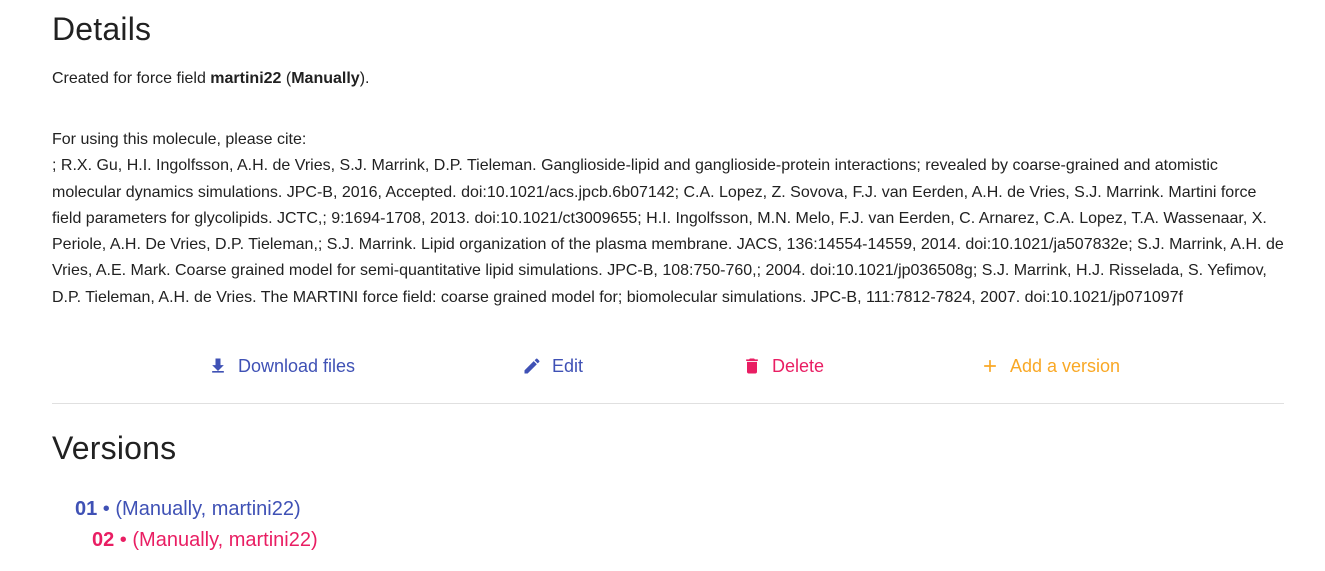  What do you see at coordinates (532, 366) in the screenshot?
I see `pencil-icon` at bounding box center [532, 366].